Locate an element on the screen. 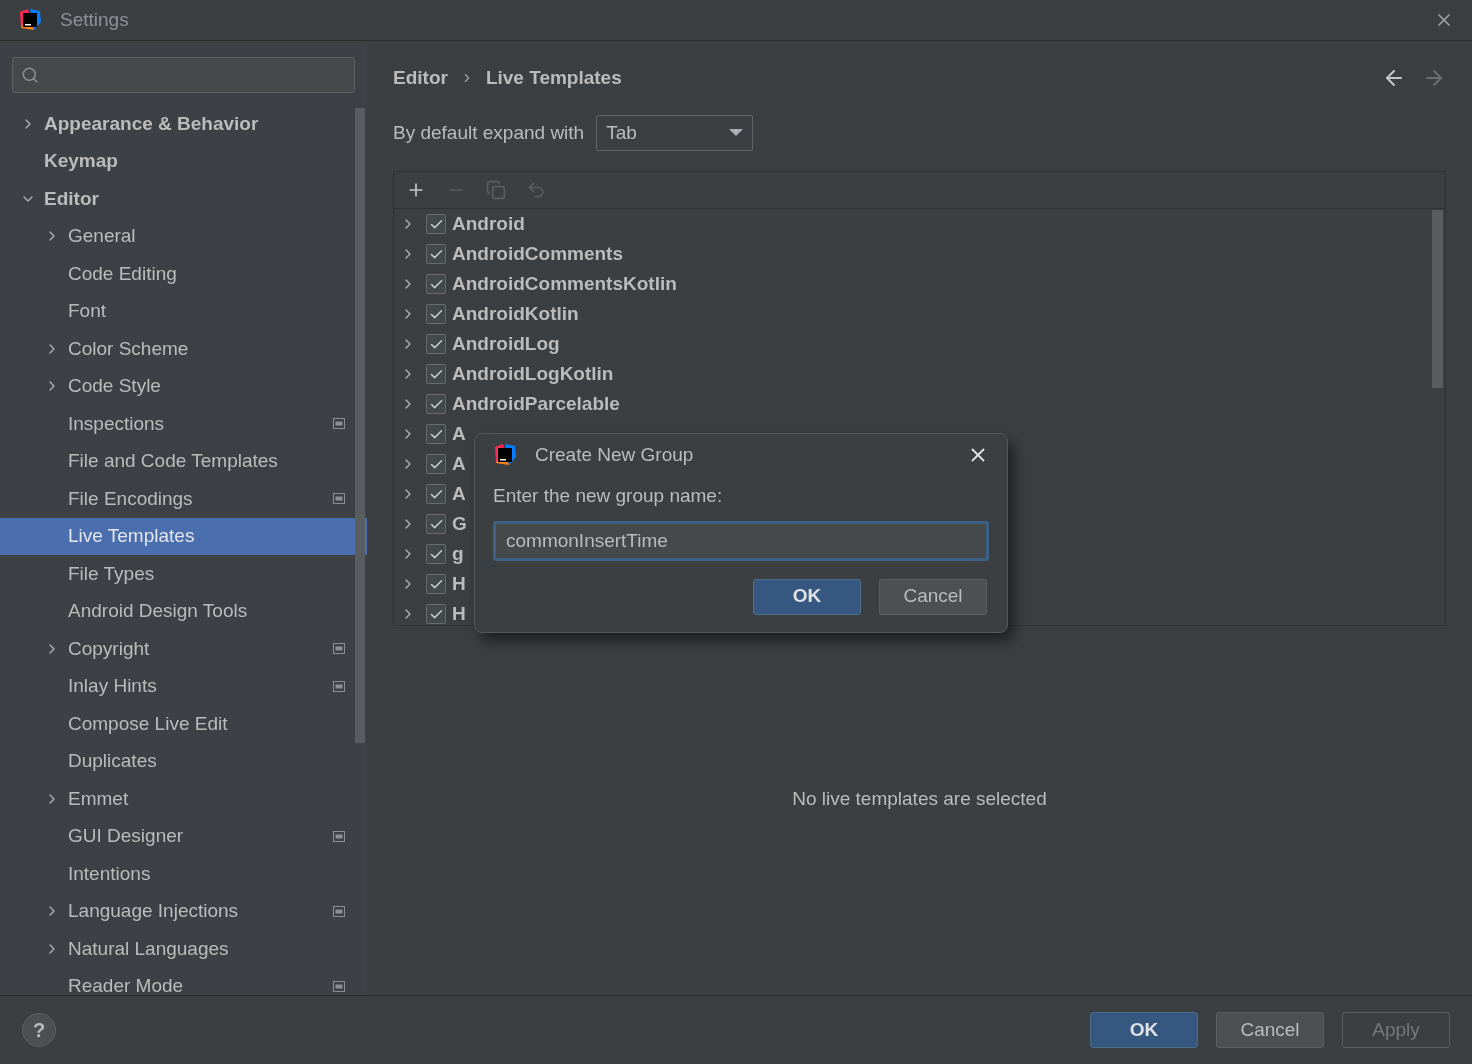 The height and width of the screenshot is (1064, 1472). sidebar-item: Color Scheme is located at coordinates (183, 349).